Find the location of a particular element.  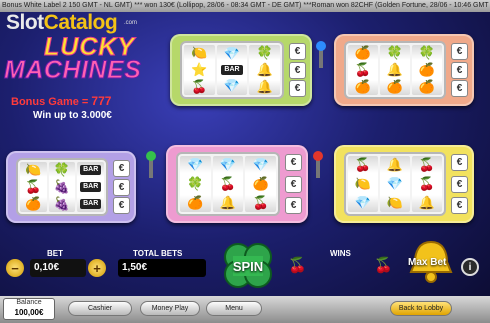

bet-label: BET is located at coordinates (55, 253).